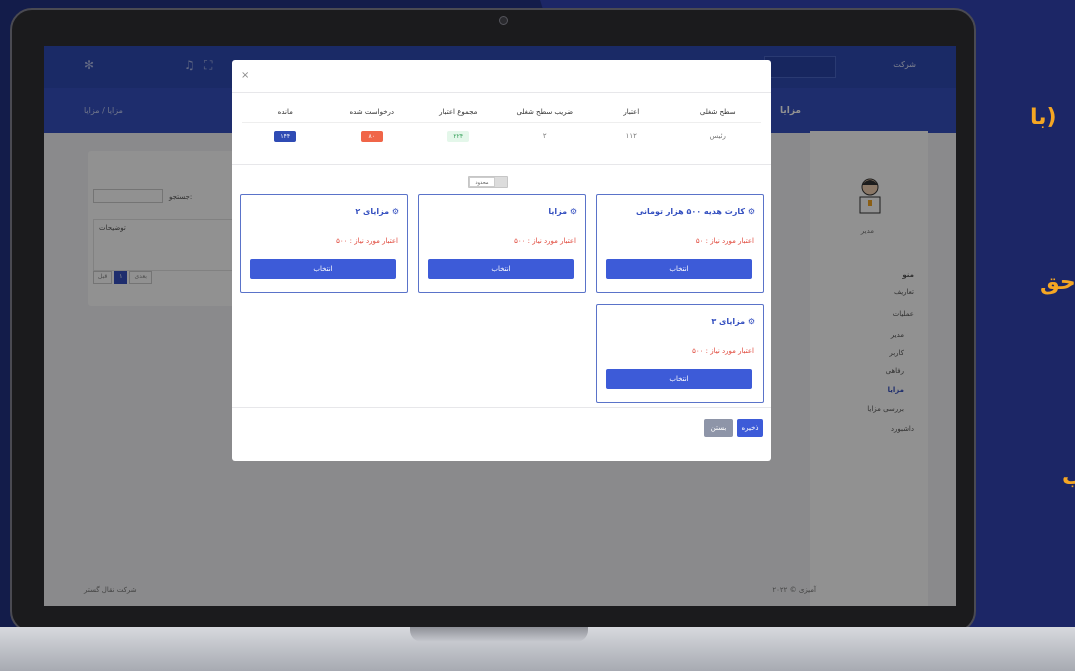 The width and height of the screenshot is (1075, 671). Describe the element at coordinates (377, 211) in the screenshot. I see `benefit-title: ⚙ مزایای ۲` at that location.